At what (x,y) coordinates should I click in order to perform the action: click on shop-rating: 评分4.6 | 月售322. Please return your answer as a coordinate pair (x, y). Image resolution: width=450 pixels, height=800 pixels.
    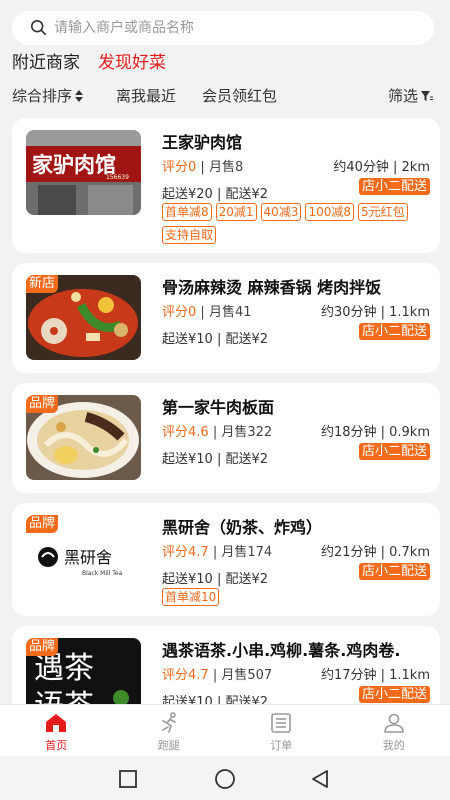
    Looking at the image, I should click on (217, 432).